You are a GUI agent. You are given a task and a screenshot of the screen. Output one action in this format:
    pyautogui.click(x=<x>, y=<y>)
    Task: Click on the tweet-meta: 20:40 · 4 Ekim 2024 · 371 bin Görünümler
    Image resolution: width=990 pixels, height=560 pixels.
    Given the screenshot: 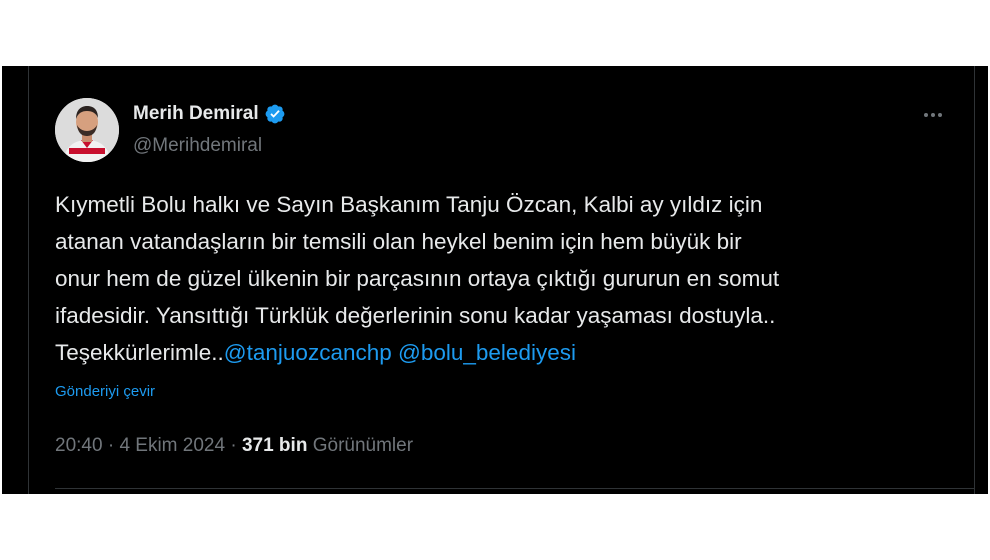 What is the action you would take?
    pyautogui.click(x=234, y=446)
    